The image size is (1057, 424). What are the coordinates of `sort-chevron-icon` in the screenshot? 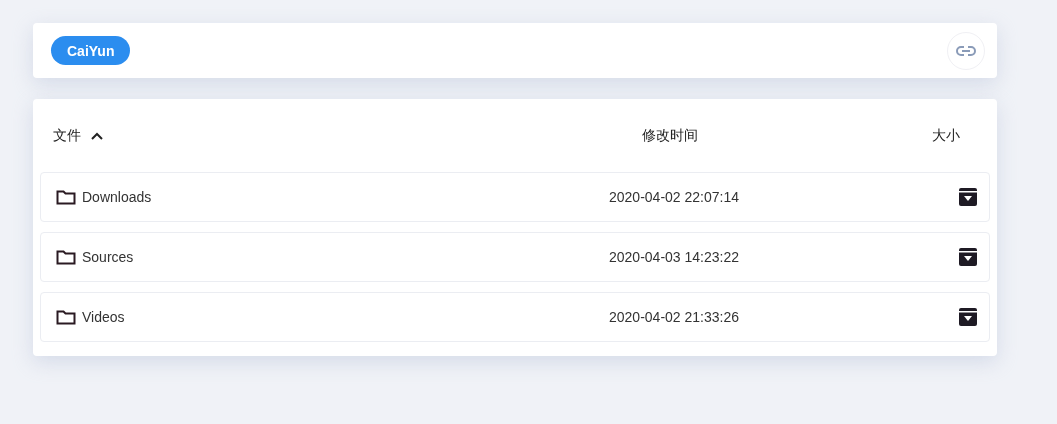 It's located at (97, 135).